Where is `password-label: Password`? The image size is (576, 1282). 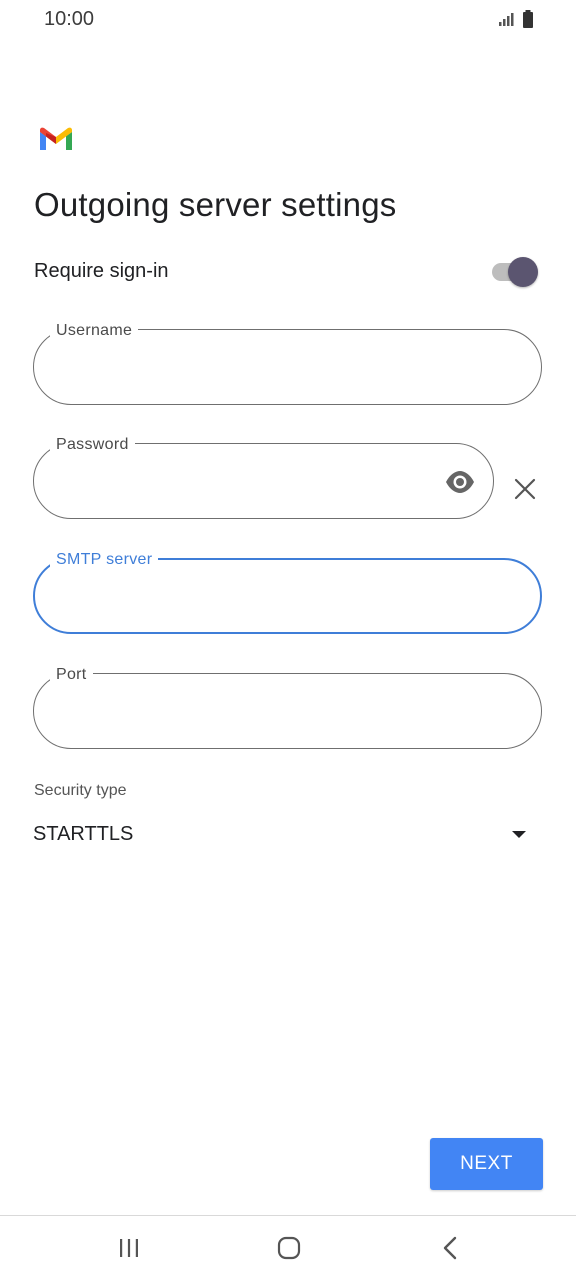 password-label: Password is located at coordinates (92, 445).